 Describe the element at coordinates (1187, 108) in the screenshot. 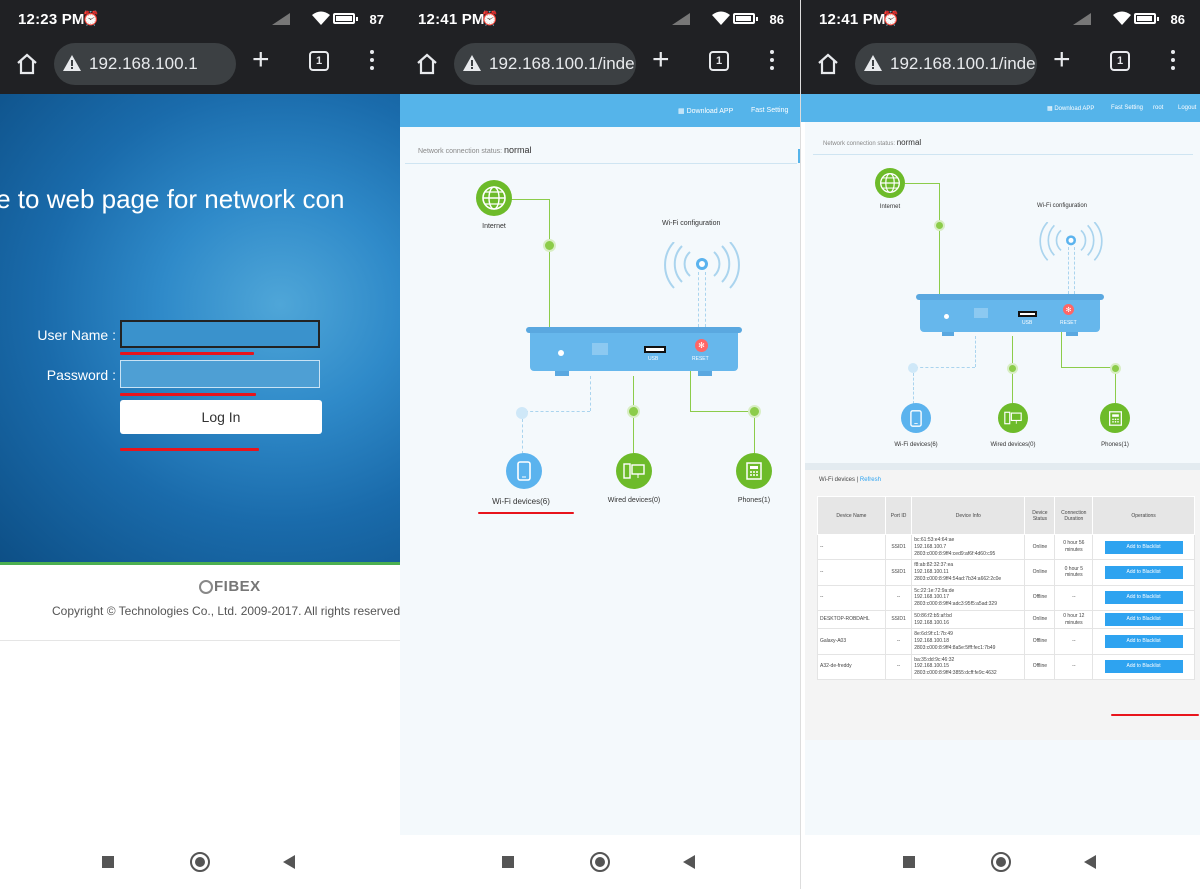

I see `logout-link: Logout` at that location.